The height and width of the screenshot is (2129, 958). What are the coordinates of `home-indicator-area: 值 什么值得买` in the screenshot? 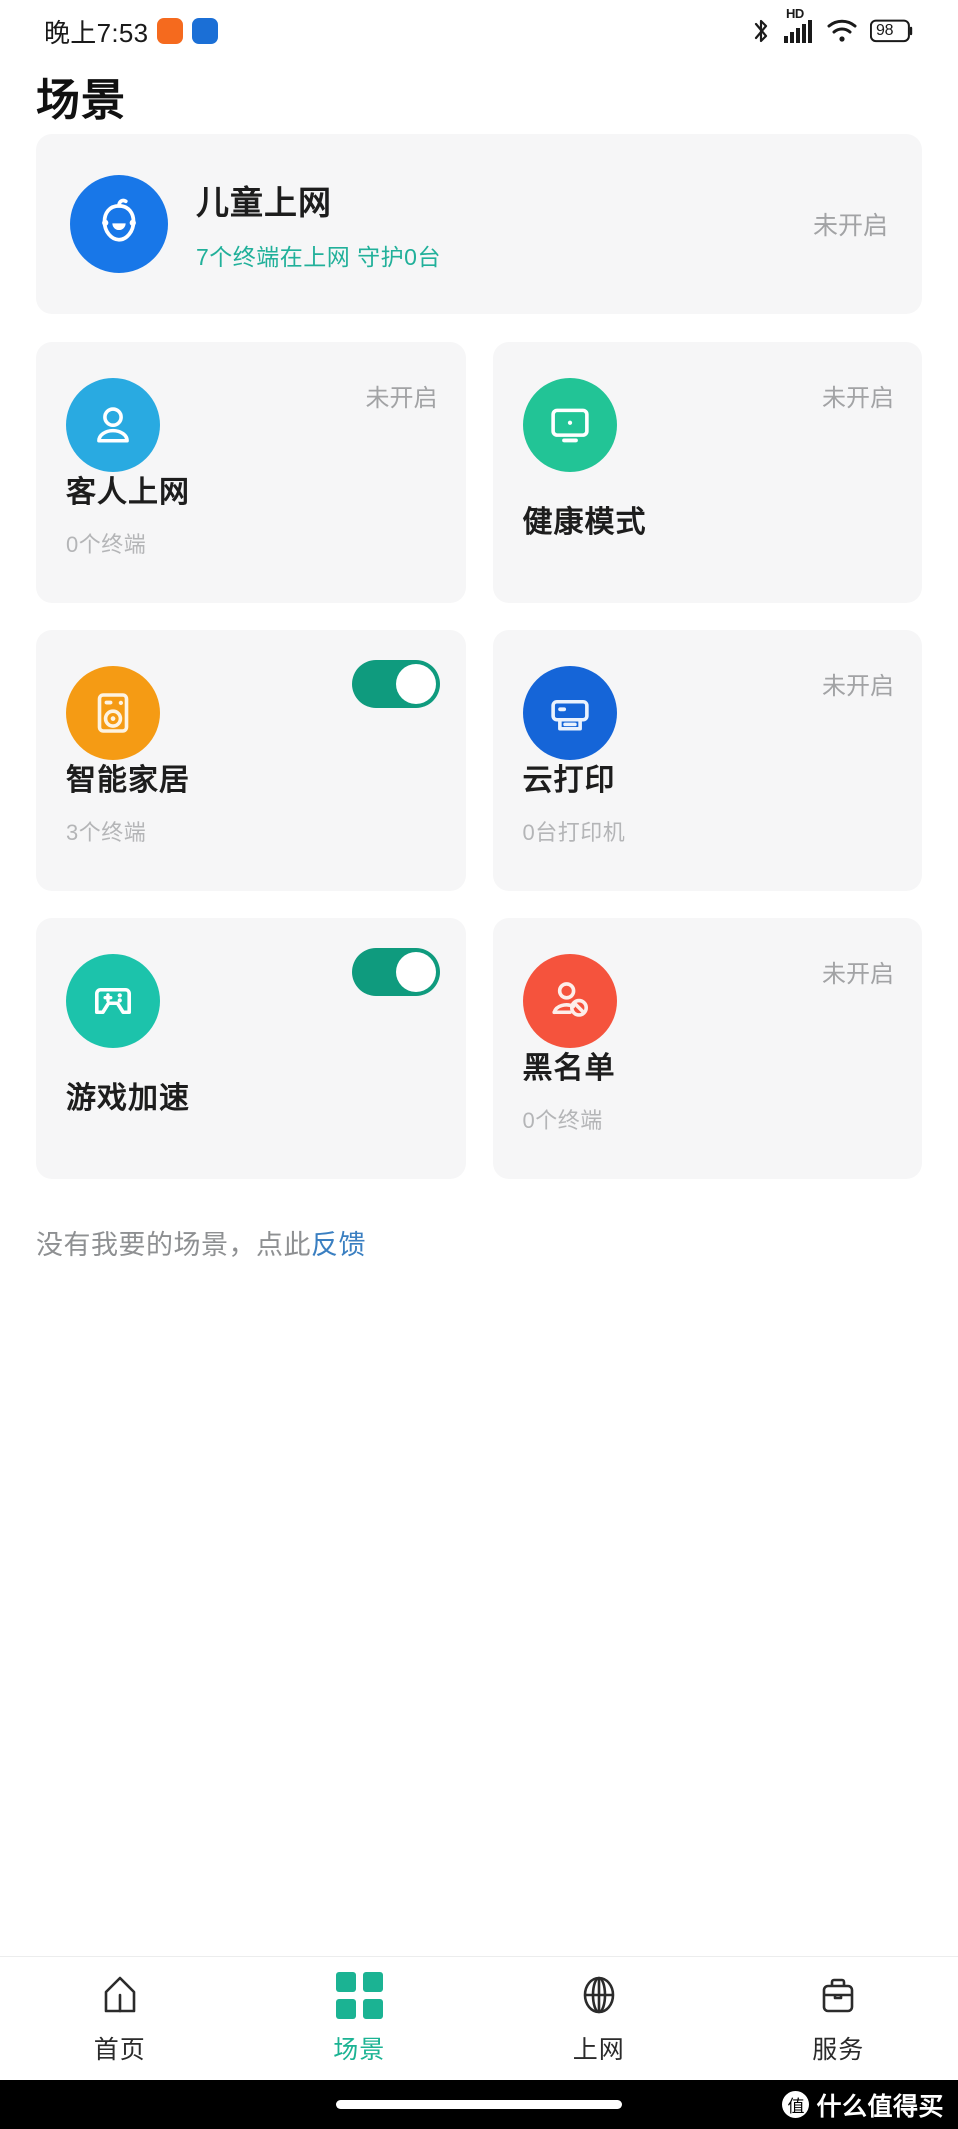 It's located at (479, 2104).